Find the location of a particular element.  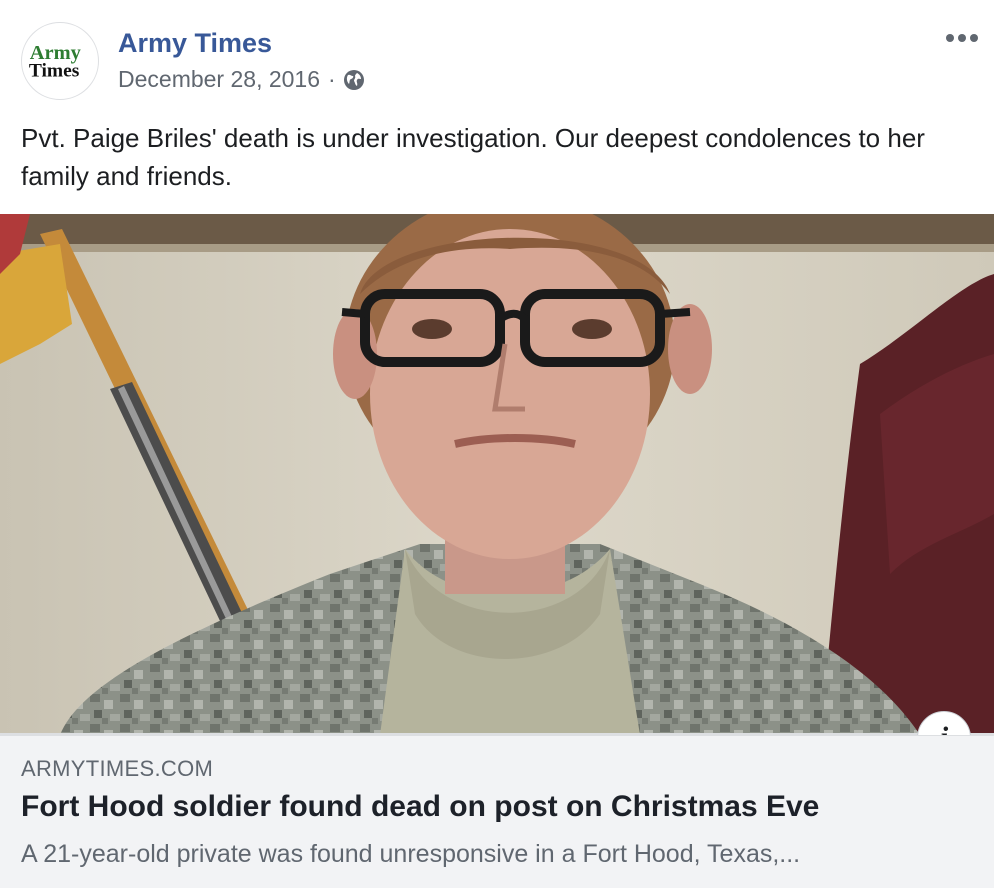

post-meta: December 28, 2016 · is located at coordinates (242, 79).